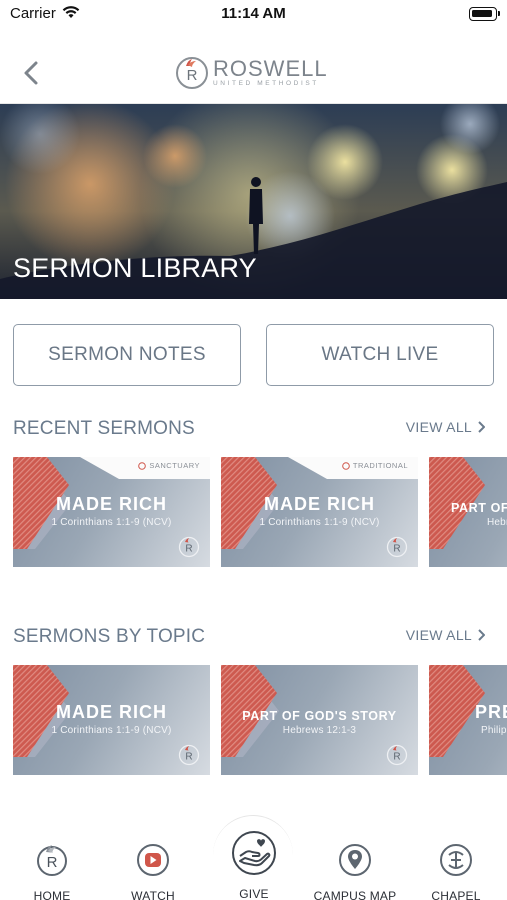  I want to click on sermon-card: PART OF GOD'S STORY Hebrews 12:1-3, so click(468, 512).